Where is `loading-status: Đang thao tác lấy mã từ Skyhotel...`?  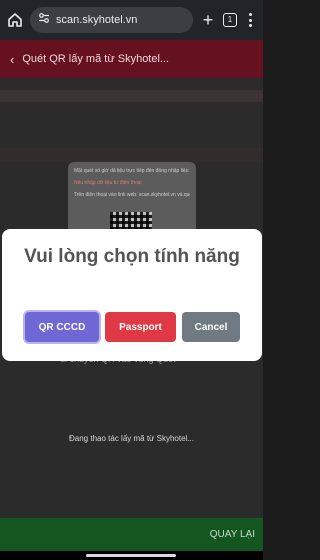
loading-status: Đang thao tác lấy mã từ Skyhotel... is located at coordinates (131, 438).